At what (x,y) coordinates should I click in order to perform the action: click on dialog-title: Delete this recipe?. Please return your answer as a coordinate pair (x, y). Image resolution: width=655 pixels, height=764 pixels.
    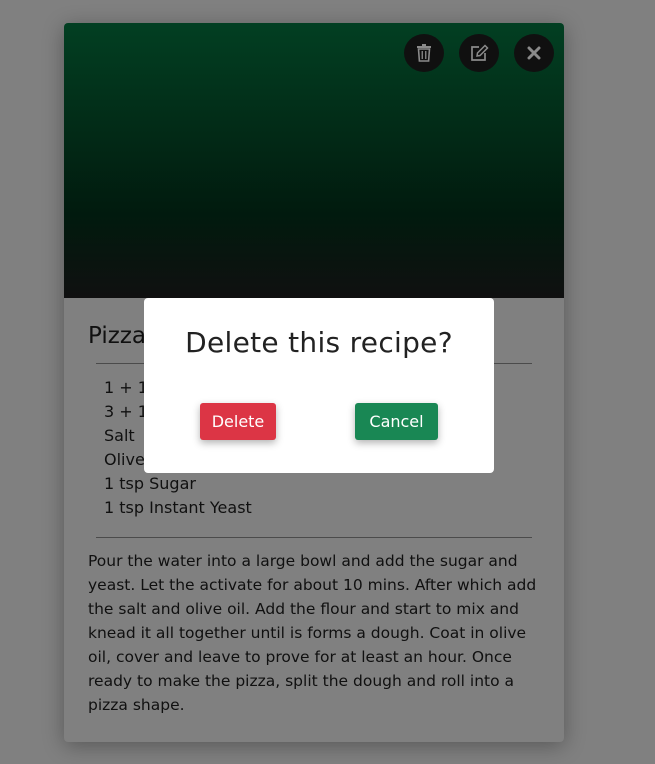
    Looking at the image, I should click on (319, 342).